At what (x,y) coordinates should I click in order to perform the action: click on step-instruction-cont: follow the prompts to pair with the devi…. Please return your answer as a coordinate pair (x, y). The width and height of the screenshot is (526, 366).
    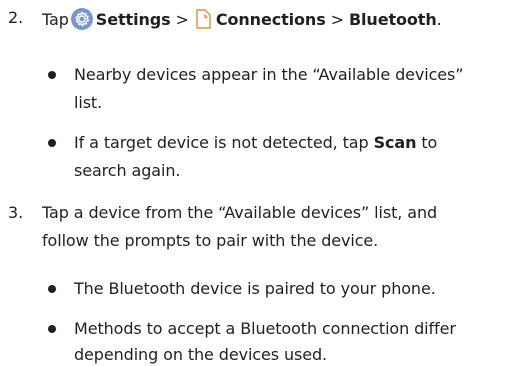
    Looking at the image, I should click on (210, 240).